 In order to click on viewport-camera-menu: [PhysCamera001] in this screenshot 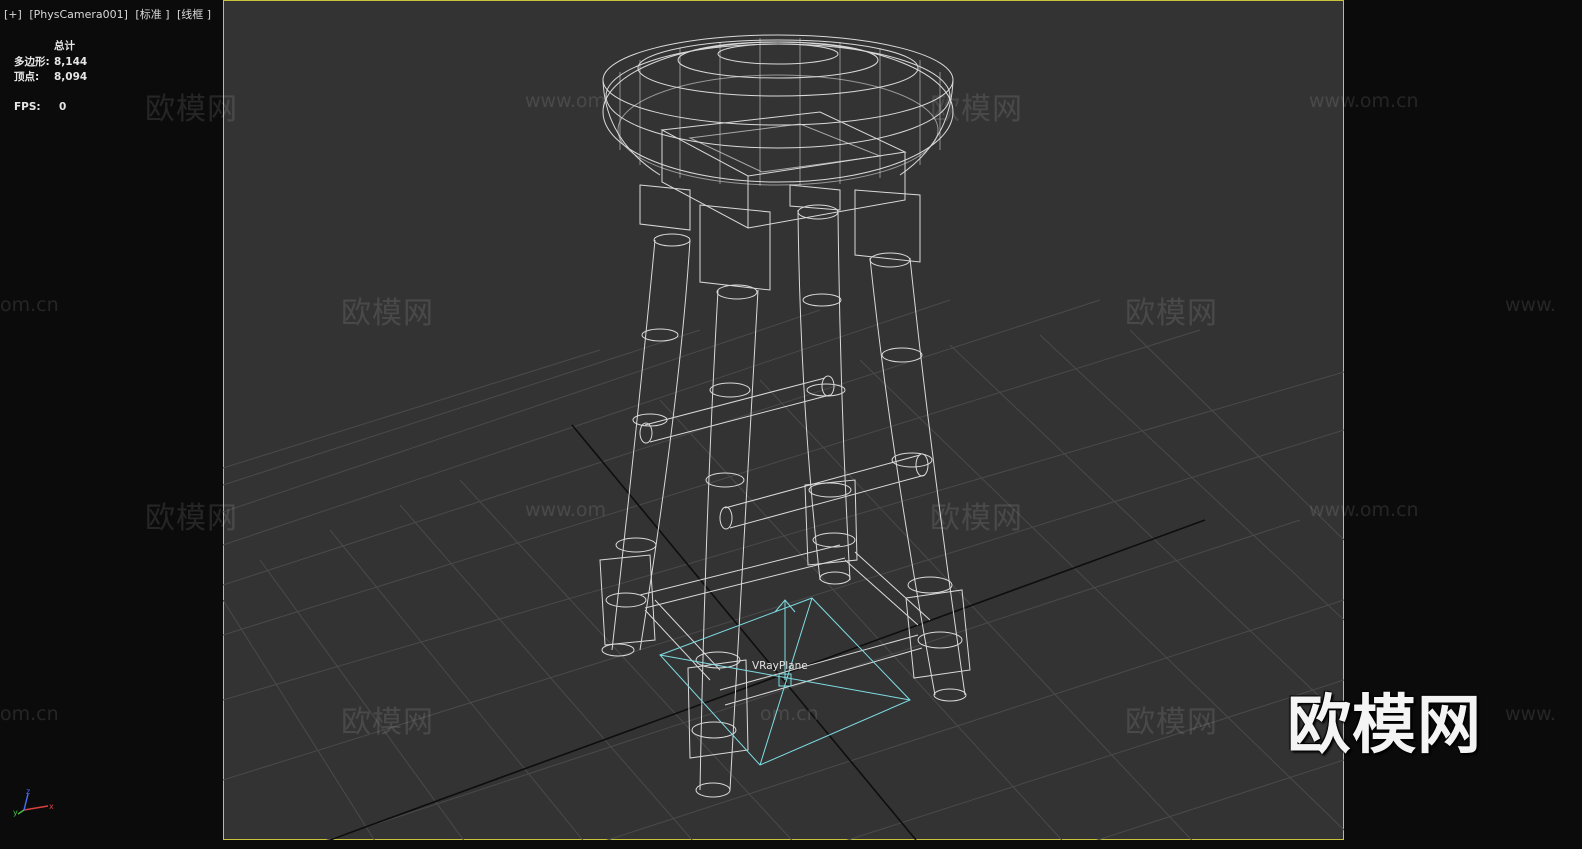, I will do `click(78, 14)`.